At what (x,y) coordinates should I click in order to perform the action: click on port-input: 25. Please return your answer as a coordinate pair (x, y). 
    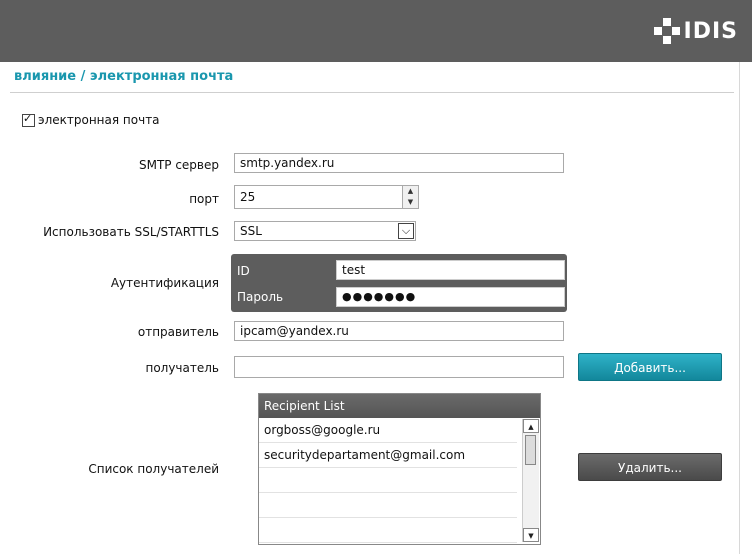
    Looking at the image, I should click on (319, 197).